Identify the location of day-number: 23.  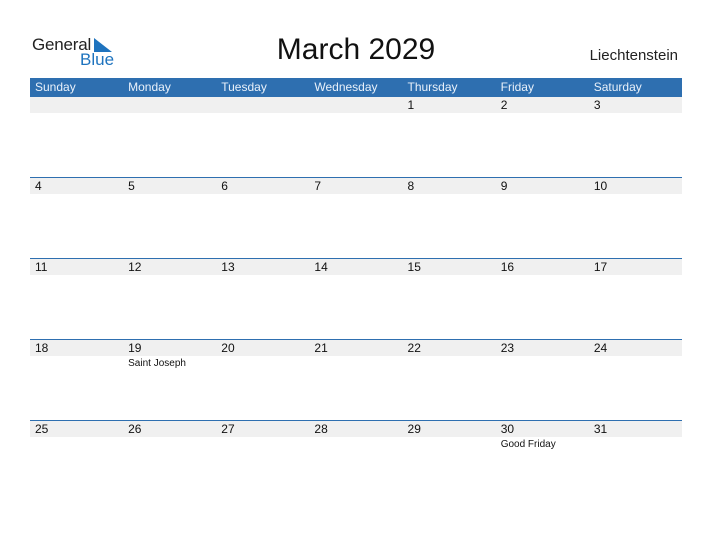
(507, 348).